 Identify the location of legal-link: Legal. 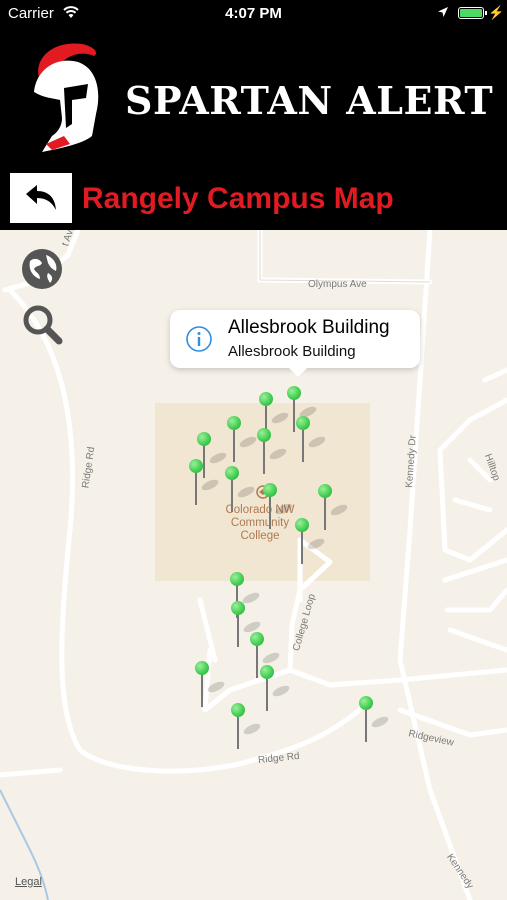
(28, 882).